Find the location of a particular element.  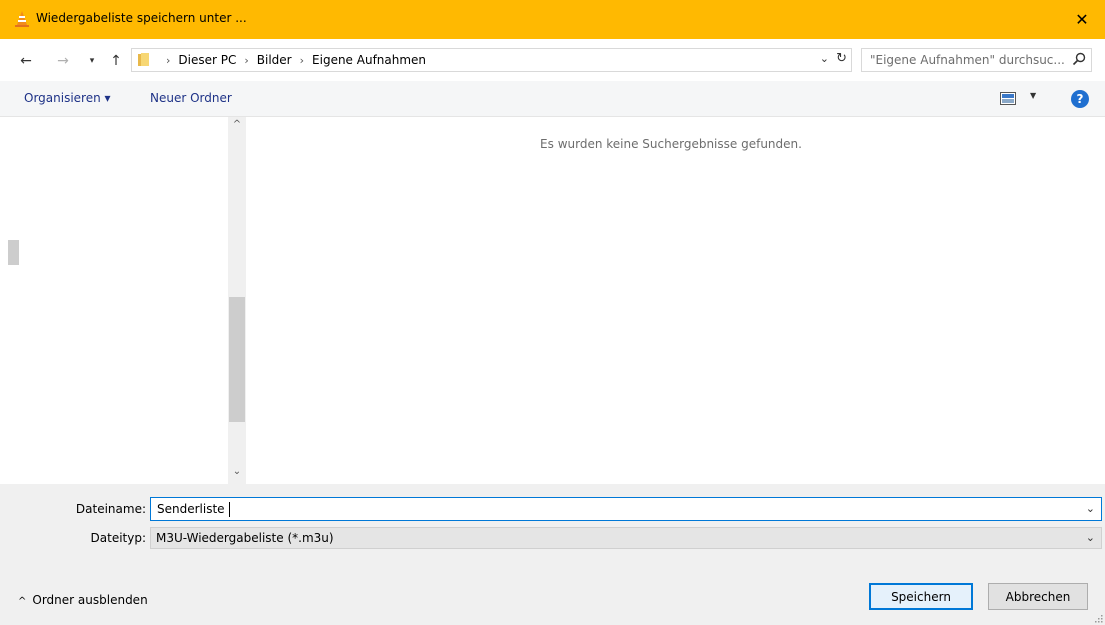

view-dropdown-icon: ▼ is located at coordinates (1033, 95).